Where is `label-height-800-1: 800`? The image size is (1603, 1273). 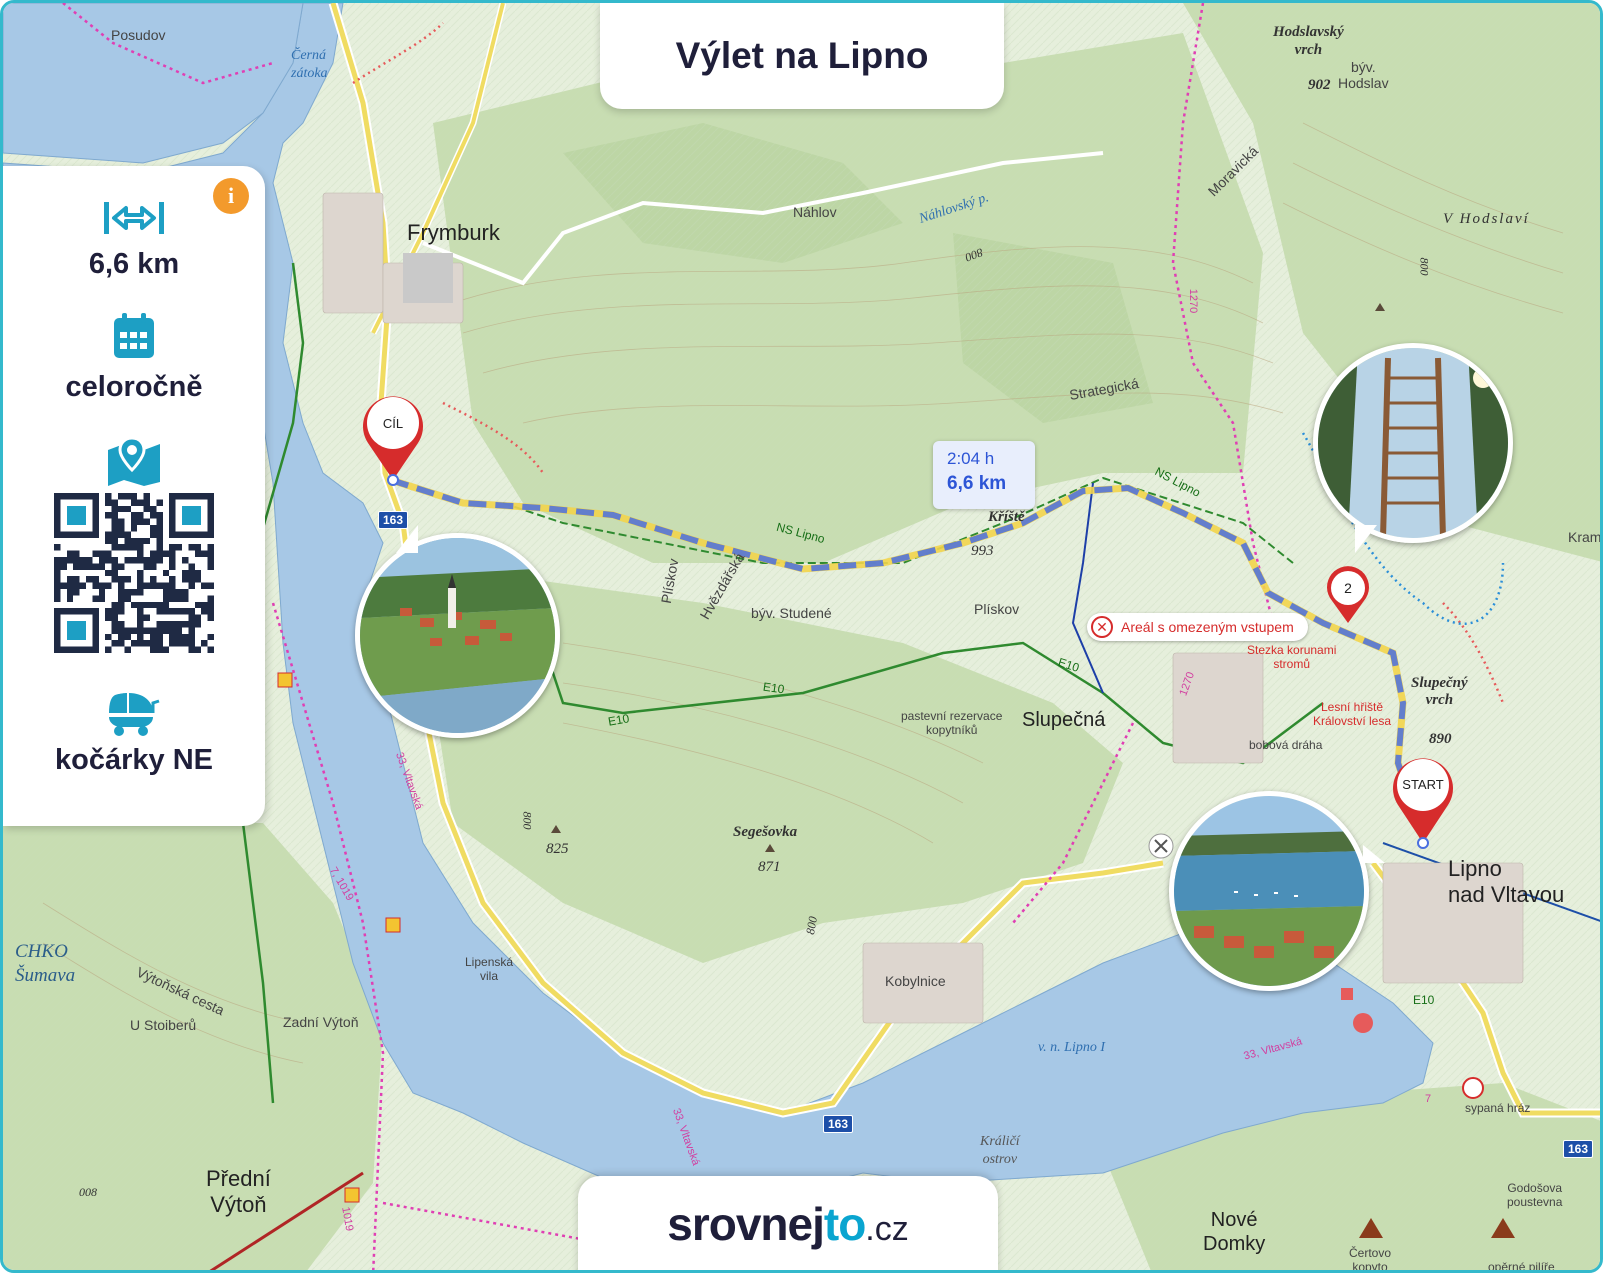 label-height-800-1: 800 is located at coordinates (527, 820).